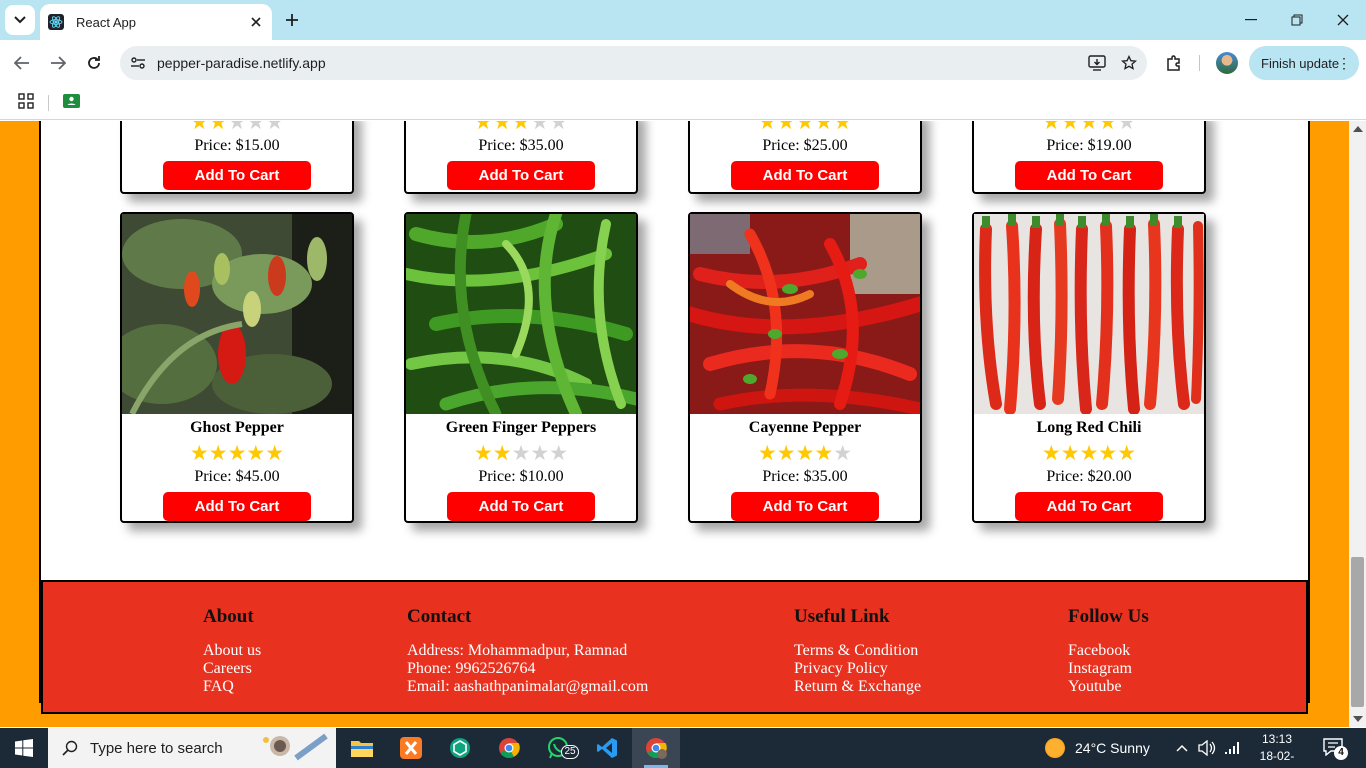 This screenshot has width=1366, height=768. I want to click on install-app-icon, so click(1097, 63).